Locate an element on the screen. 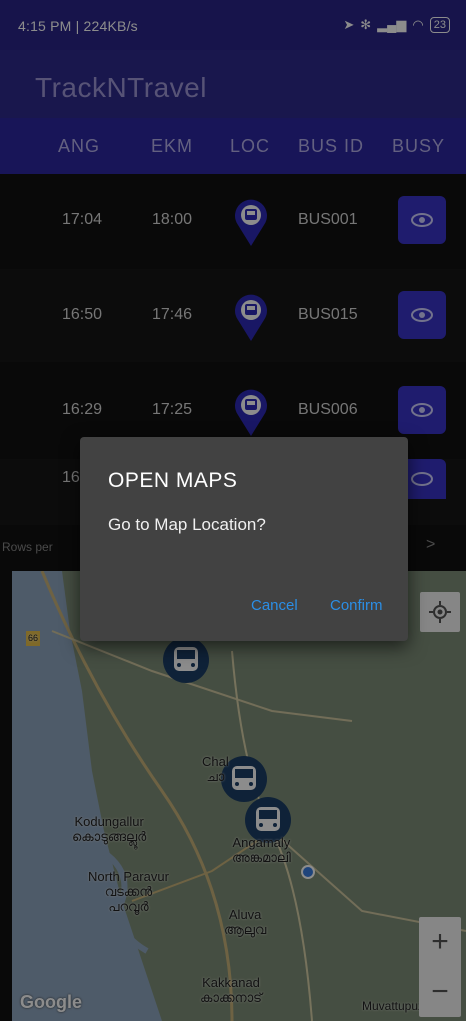 Image resolution: width=466 pixels, height=1021 pixels. dialog-message: Go to Map Location? is located at coordinates (187, 524).